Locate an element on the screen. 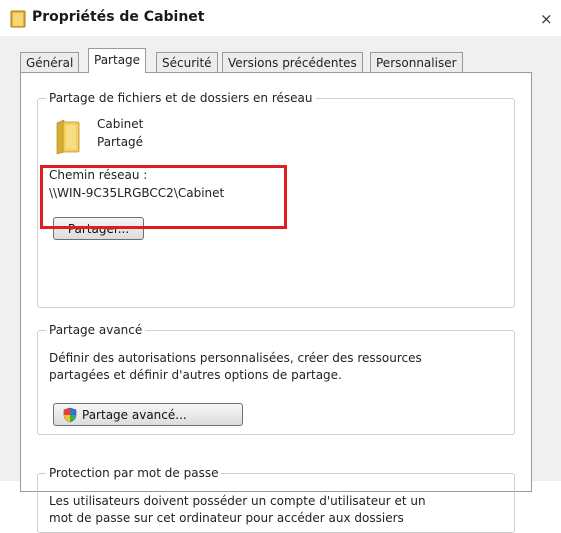 The width and height of the screenshot is (561, 533). tab-personnaliser: Personnaliser is located at coordinates (416, 62).